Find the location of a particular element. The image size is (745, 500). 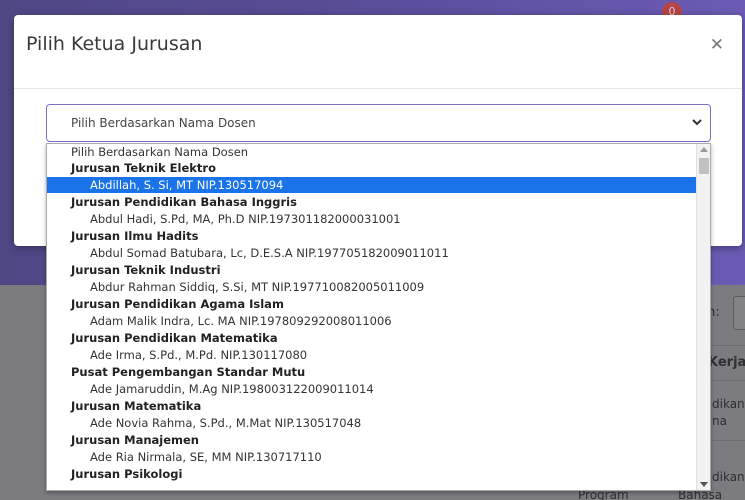

option-group-label: Jurusan Pendidikan Agama Islam is located at coordinates (177, 304).